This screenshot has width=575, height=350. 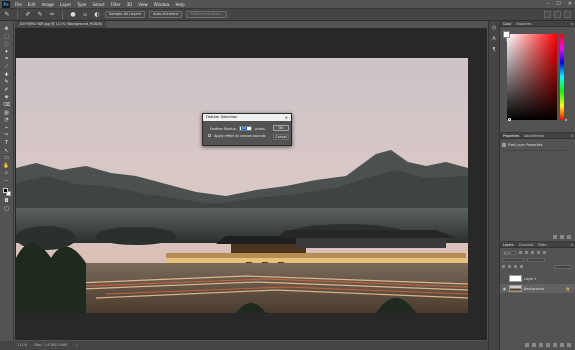 I want to click on type-tool-icon: T, so click(x=7, y=144).